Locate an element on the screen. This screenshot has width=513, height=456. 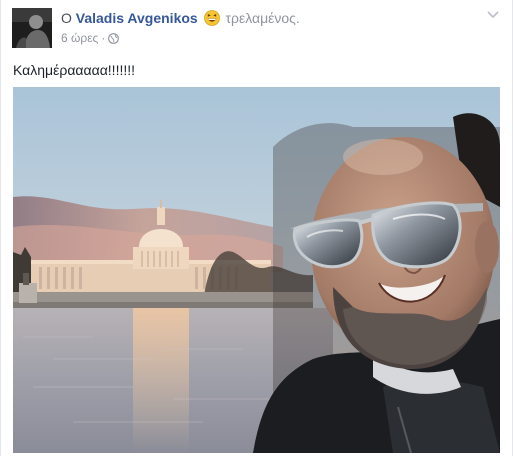
post-status-text: Καλημέρααααα!!!!!!! is located at coordinates (74, 70).